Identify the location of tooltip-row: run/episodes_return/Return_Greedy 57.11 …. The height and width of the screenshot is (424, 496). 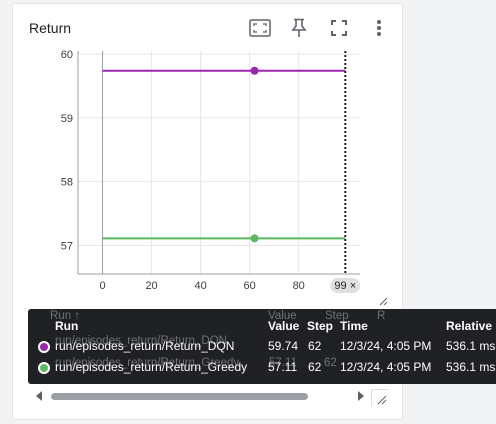
(262, 368).